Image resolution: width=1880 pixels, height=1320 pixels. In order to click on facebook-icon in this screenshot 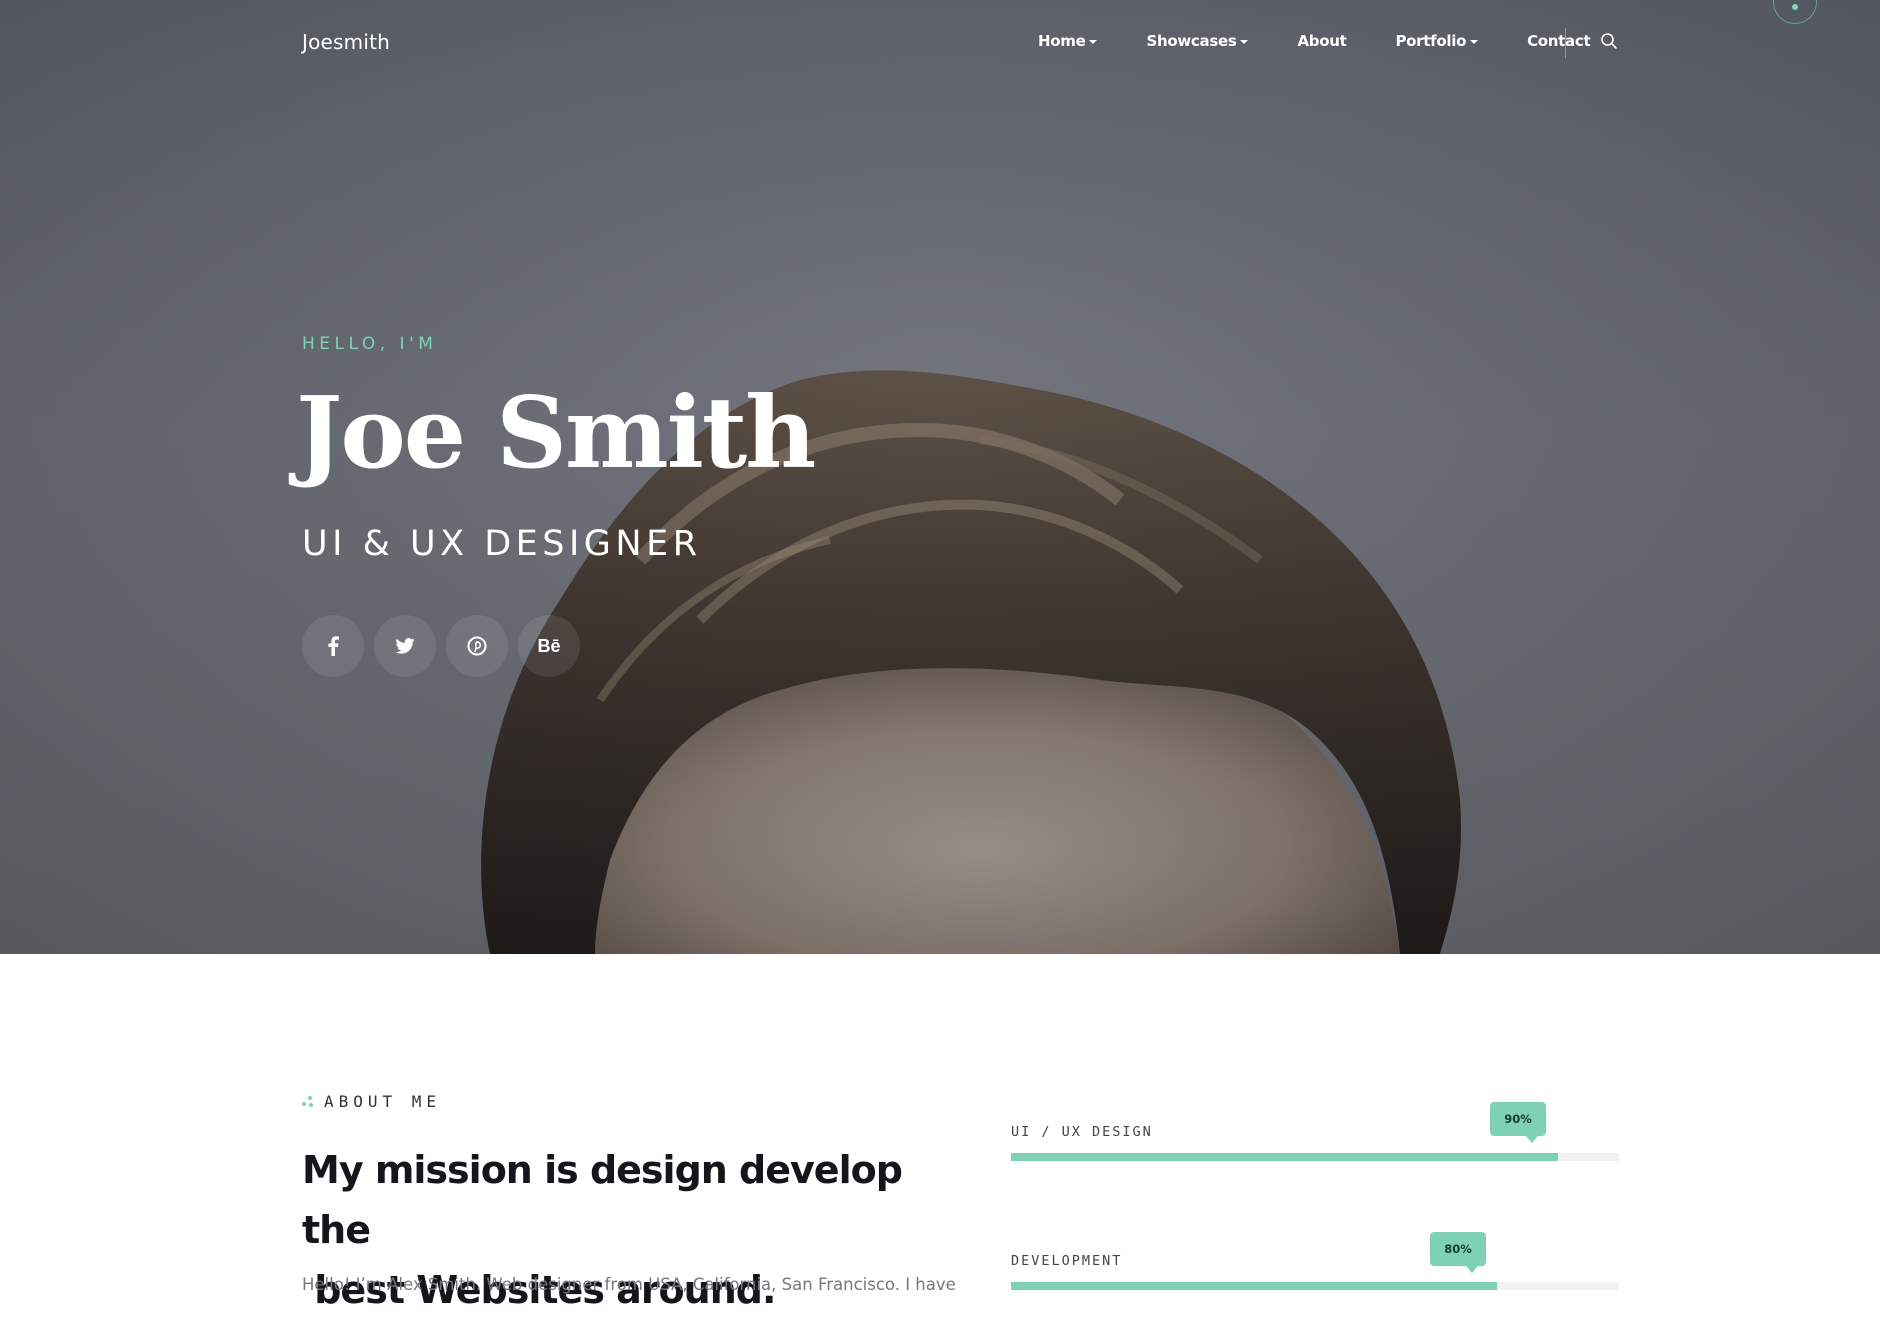, I will do `click(333, 646)`.